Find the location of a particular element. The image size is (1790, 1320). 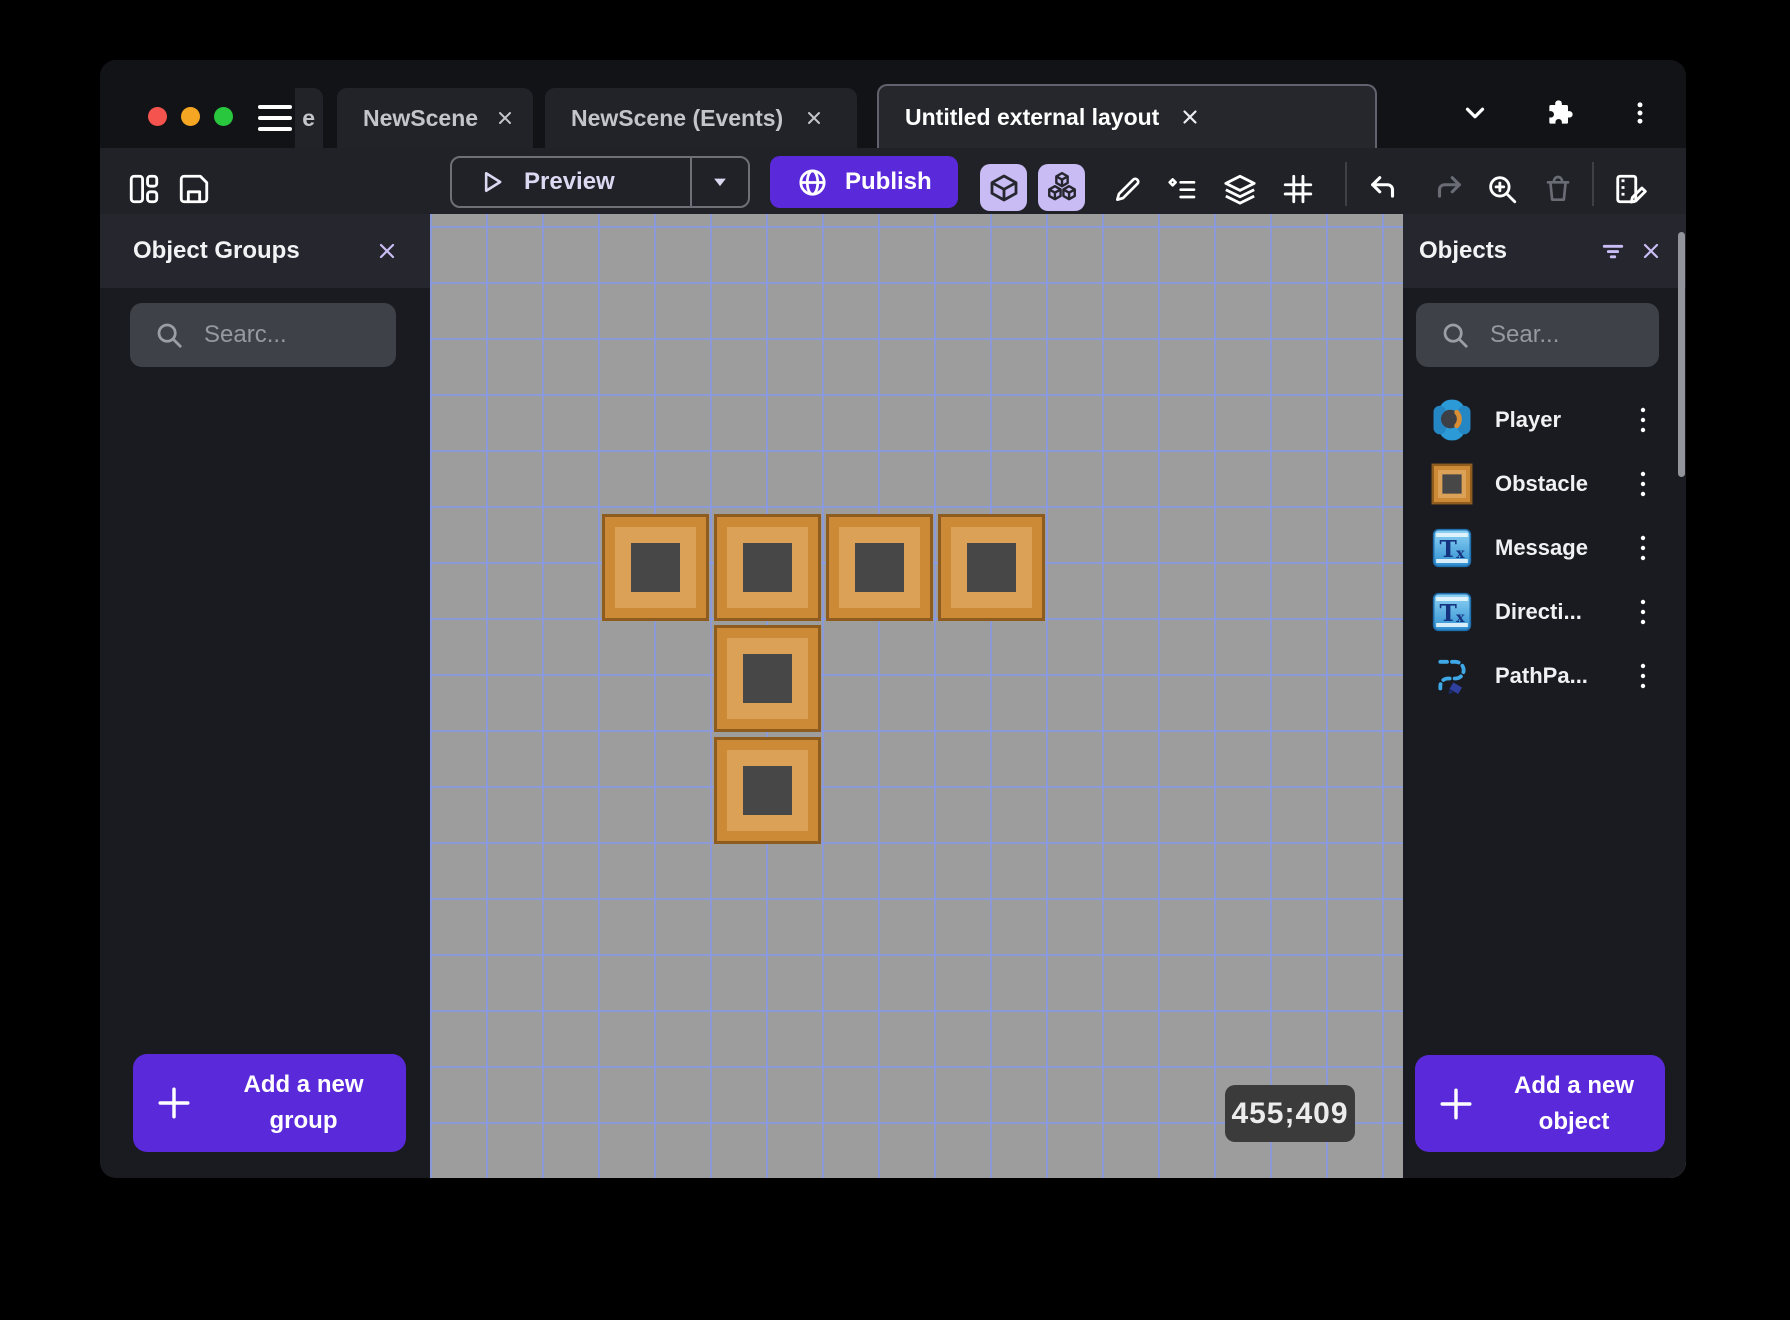

window-maximize-button is located at coordinates (223, 116).